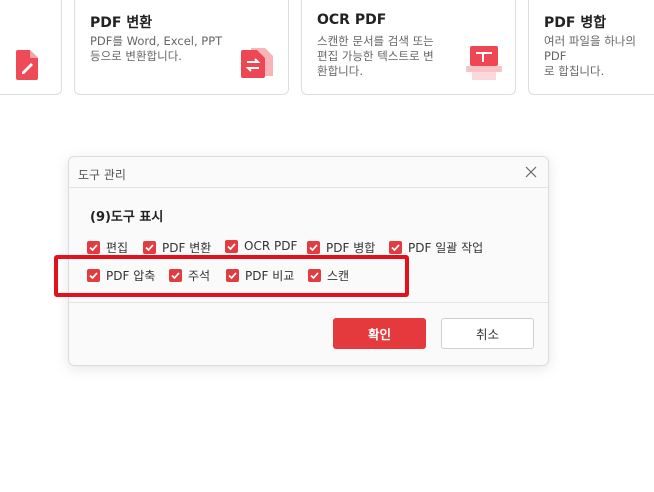  I want to click on card-title: PDF 병합, so click(575, 23).